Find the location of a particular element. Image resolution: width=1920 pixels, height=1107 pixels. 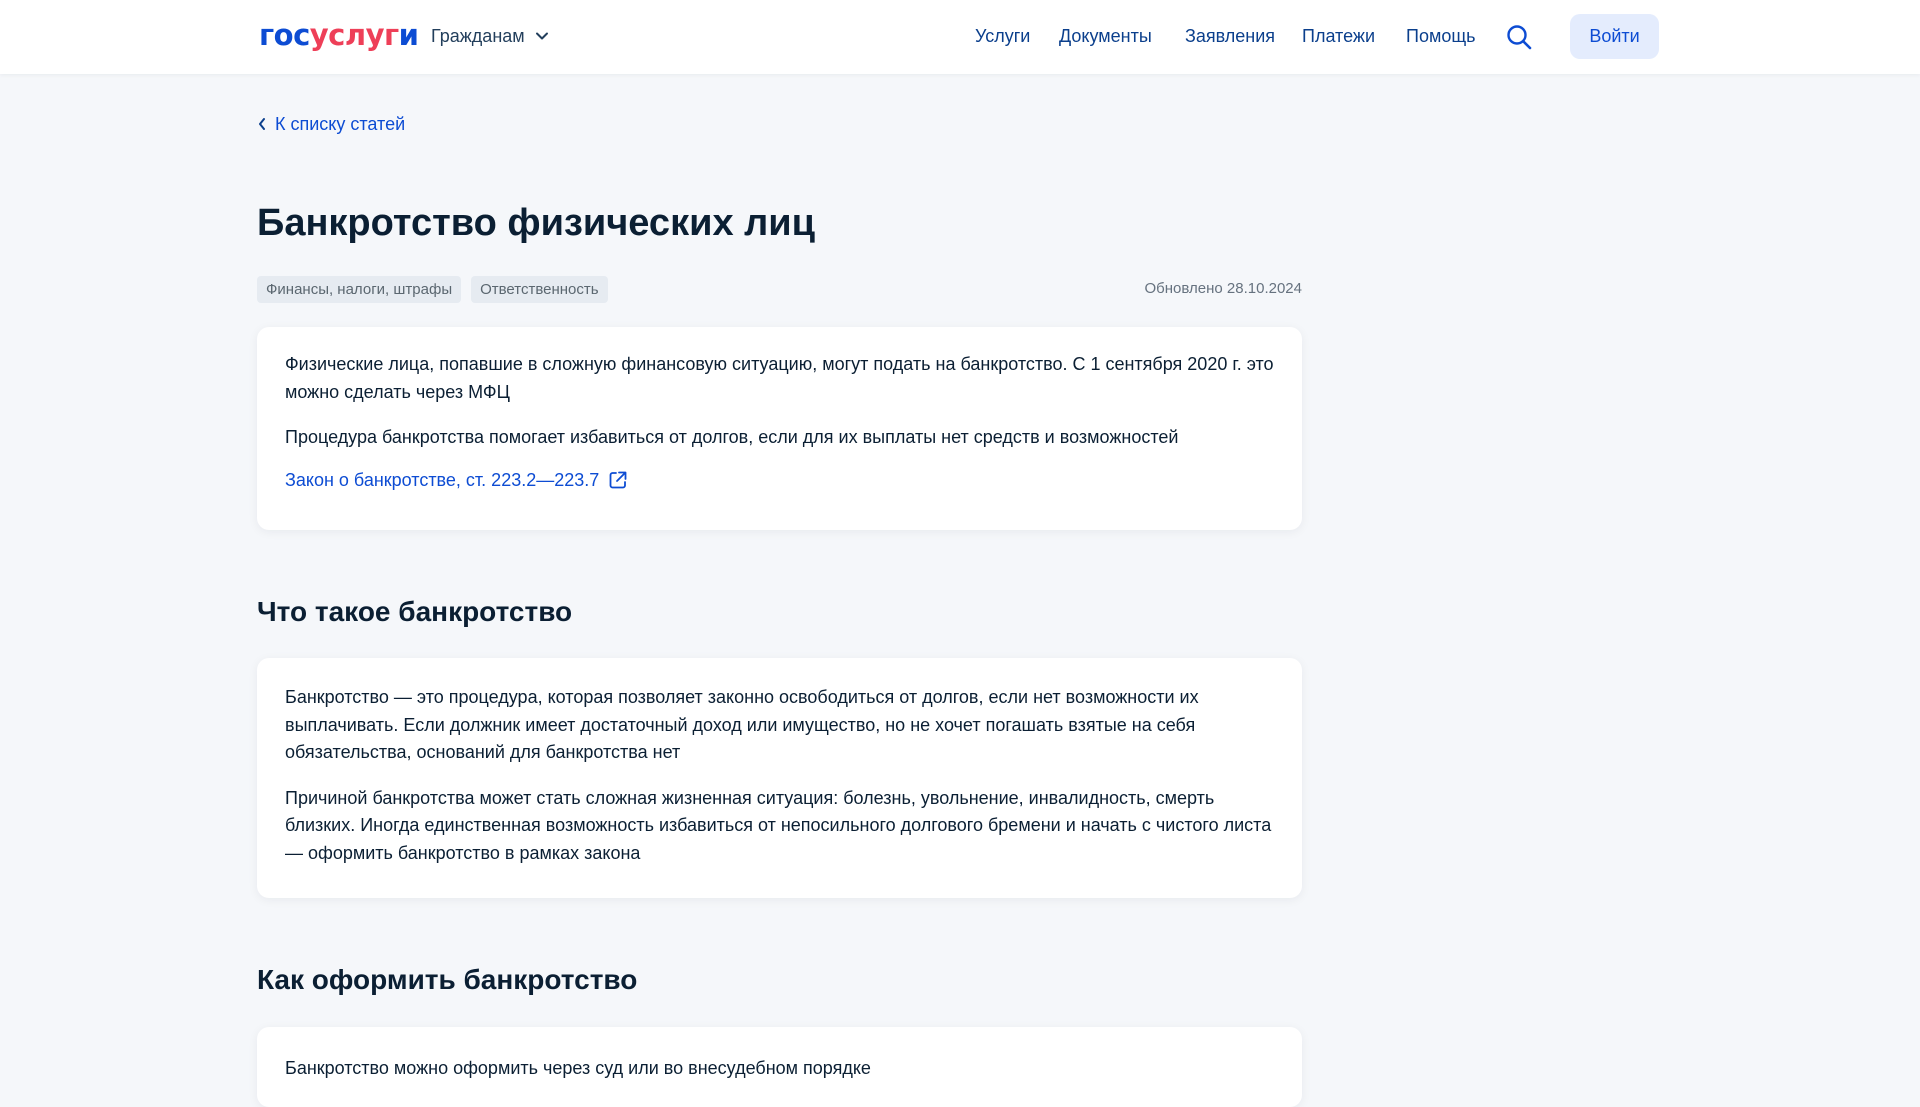

law-link-label: Закон о банкротстве, ст. 223.2—223.7 is located at coordinates (442, 479).